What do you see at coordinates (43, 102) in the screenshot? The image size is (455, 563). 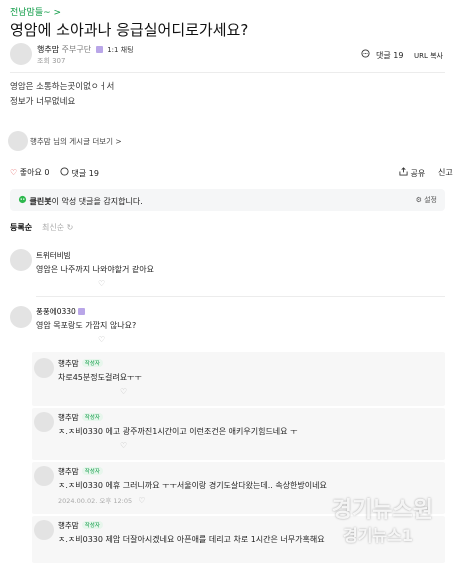 I see `post-body-line-2: 정보가 너무없네요` at bounding box center [43, 102].